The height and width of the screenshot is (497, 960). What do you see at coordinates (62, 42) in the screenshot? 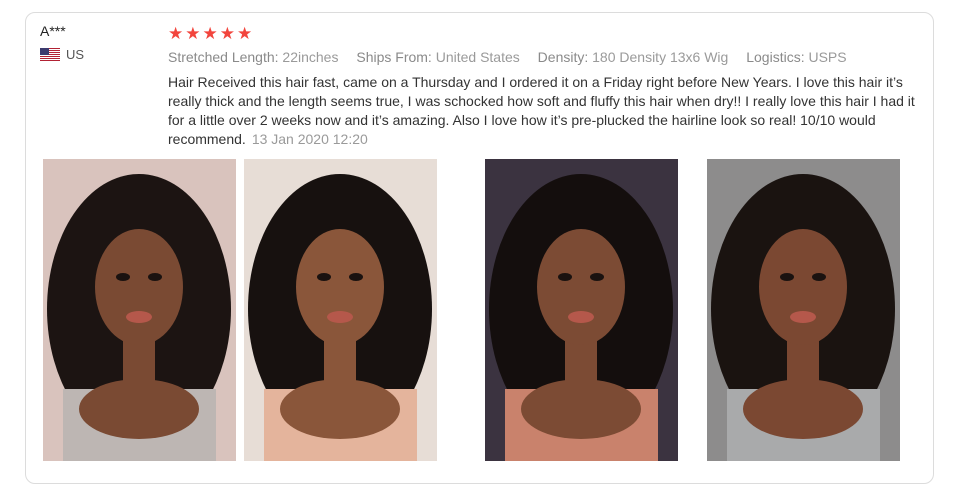
I see `reviewer-info: A*** US` at bounding box center [62, 42].